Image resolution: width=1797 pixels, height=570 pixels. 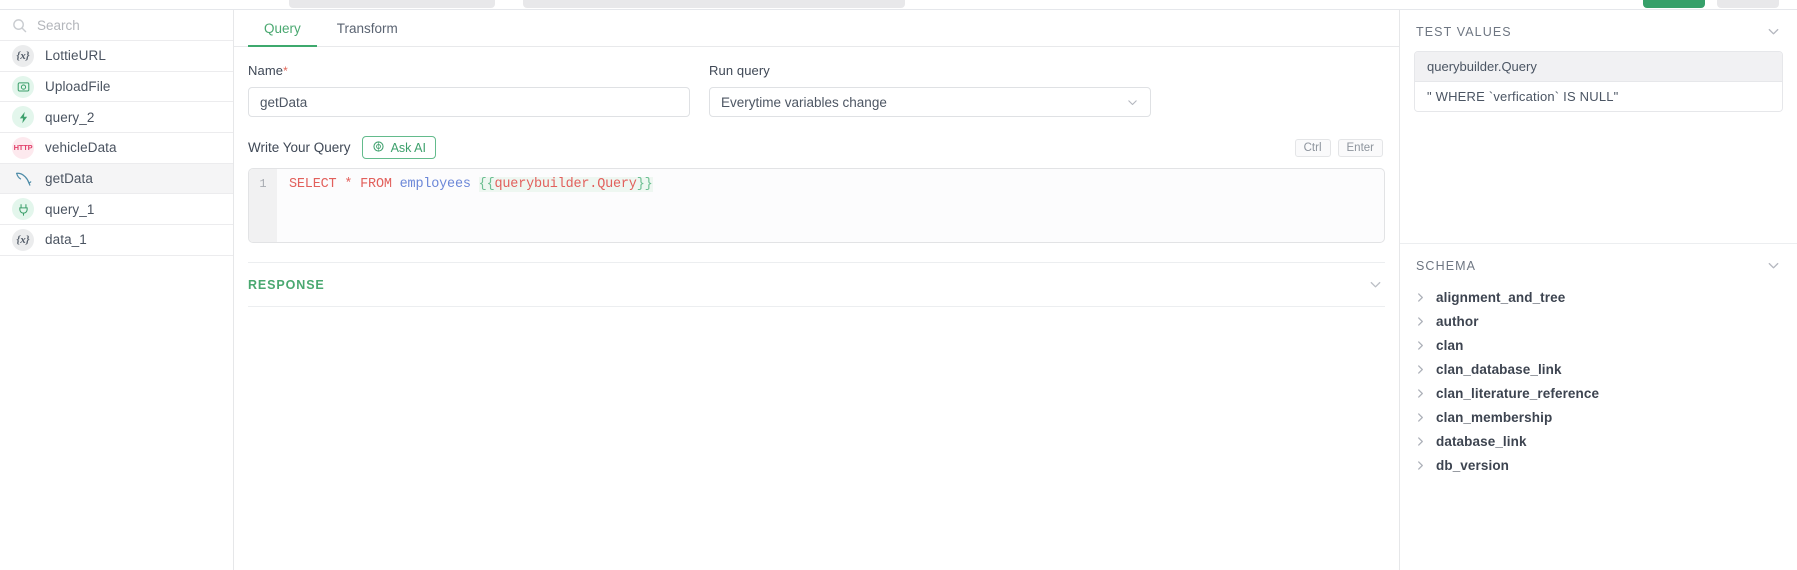 I want to click on http-icon: HTTP, so click(x=23, y=147).